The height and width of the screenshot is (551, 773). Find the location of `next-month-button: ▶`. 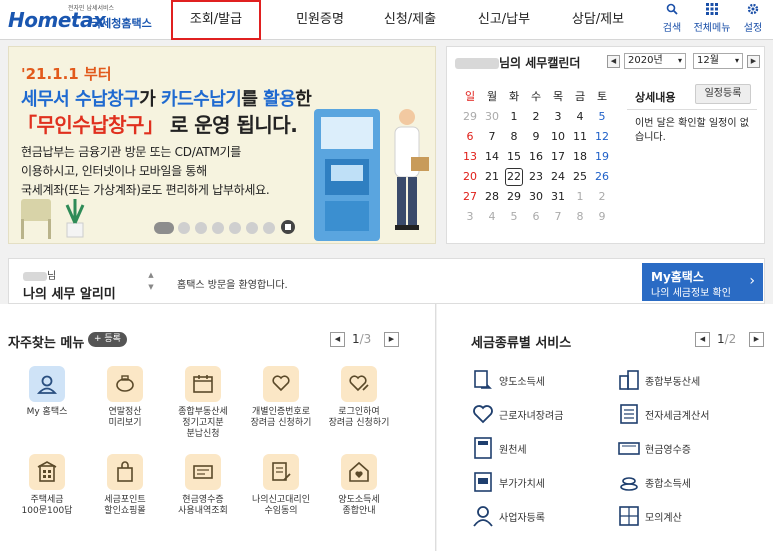

next-month-button: ▶ is located at coordinates (753, 61).